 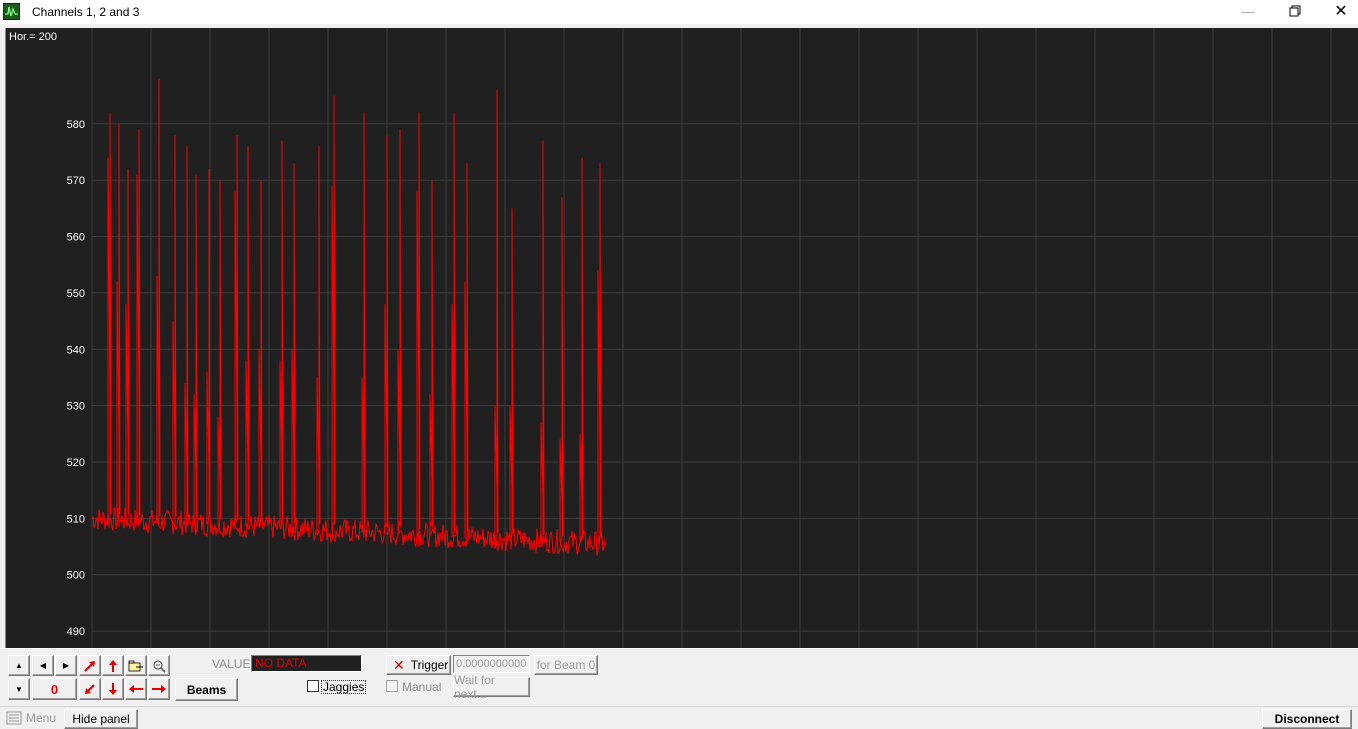 What do you see at coordinates (344, 687) in the screenshot?
I see `jaggies-label: Jaggies` at bounding box center [344, 687].